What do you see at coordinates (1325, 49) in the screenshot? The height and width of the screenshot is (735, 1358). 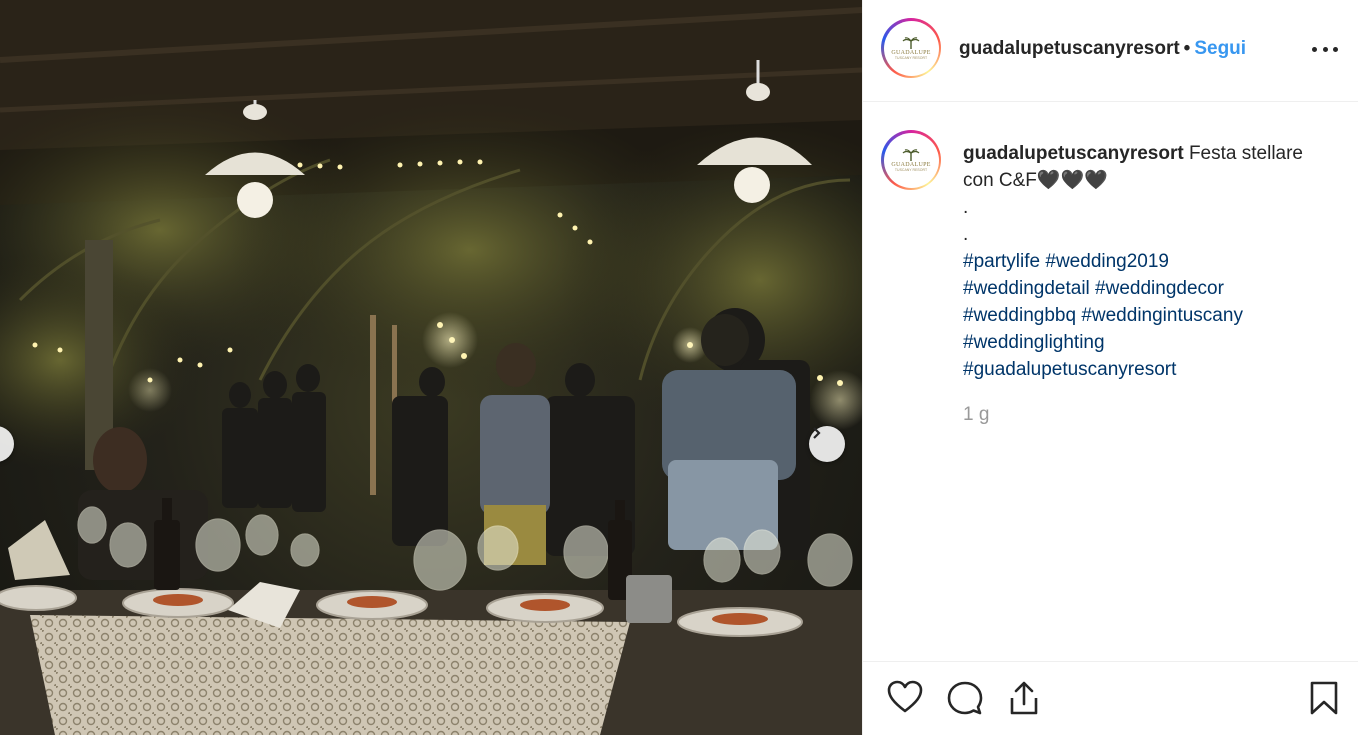 I see `more-options-icon` at bounding box center [1325, 49].